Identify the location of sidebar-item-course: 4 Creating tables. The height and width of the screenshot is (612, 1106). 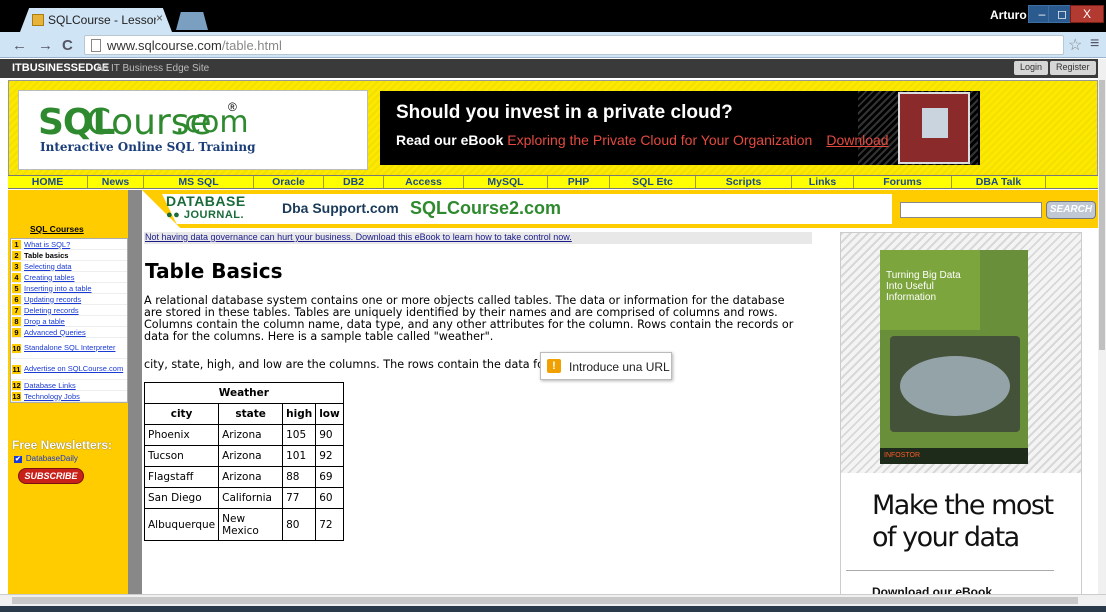
(69, 277).